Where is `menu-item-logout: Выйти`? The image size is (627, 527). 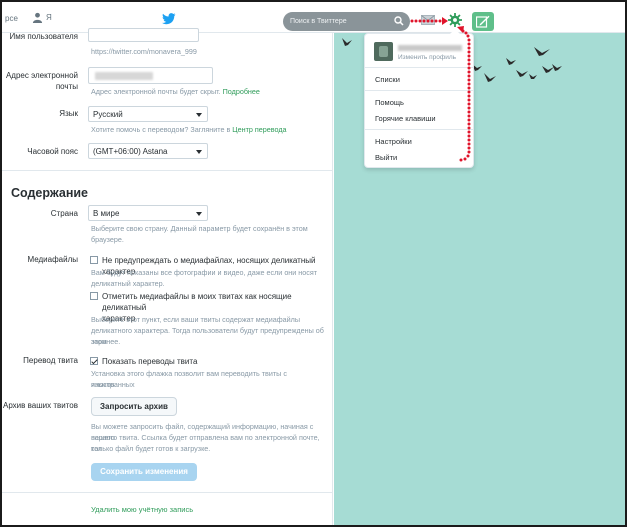 menu-item-logout: Выйти is located at coordinates (386, 157).